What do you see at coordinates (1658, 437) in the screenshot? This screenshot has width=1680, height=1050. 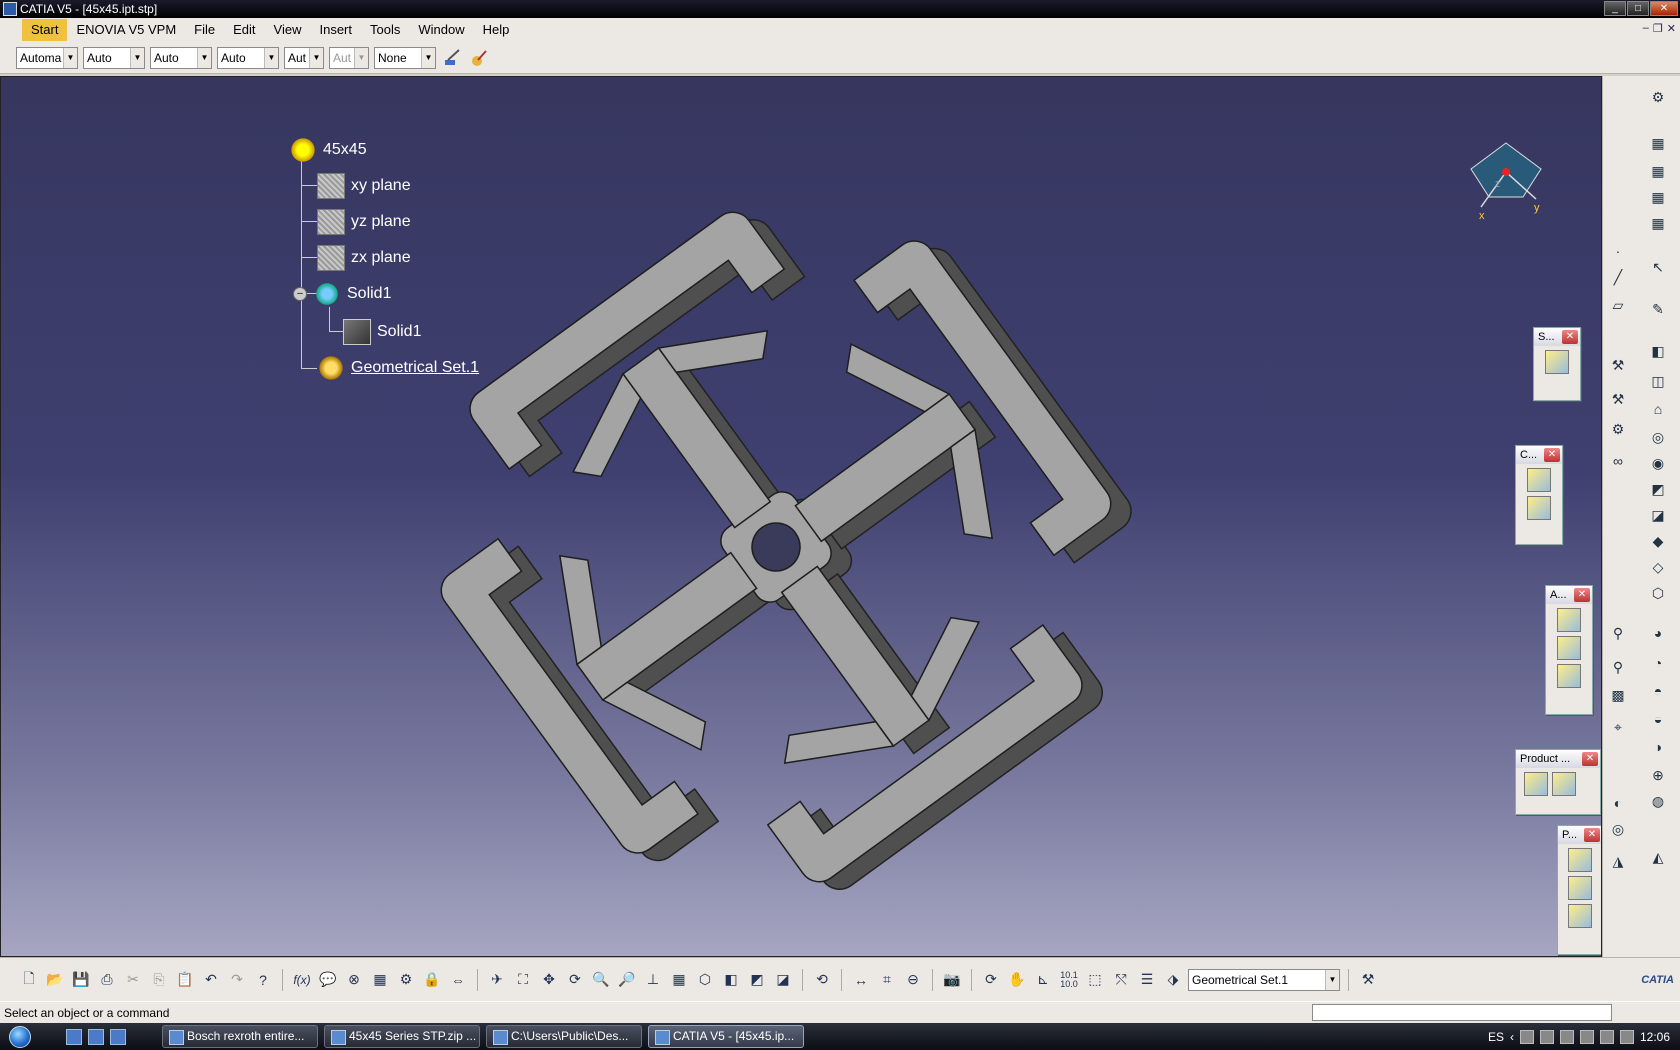 I see `groove-icon: ◎` at bounding box center [1658, 437].